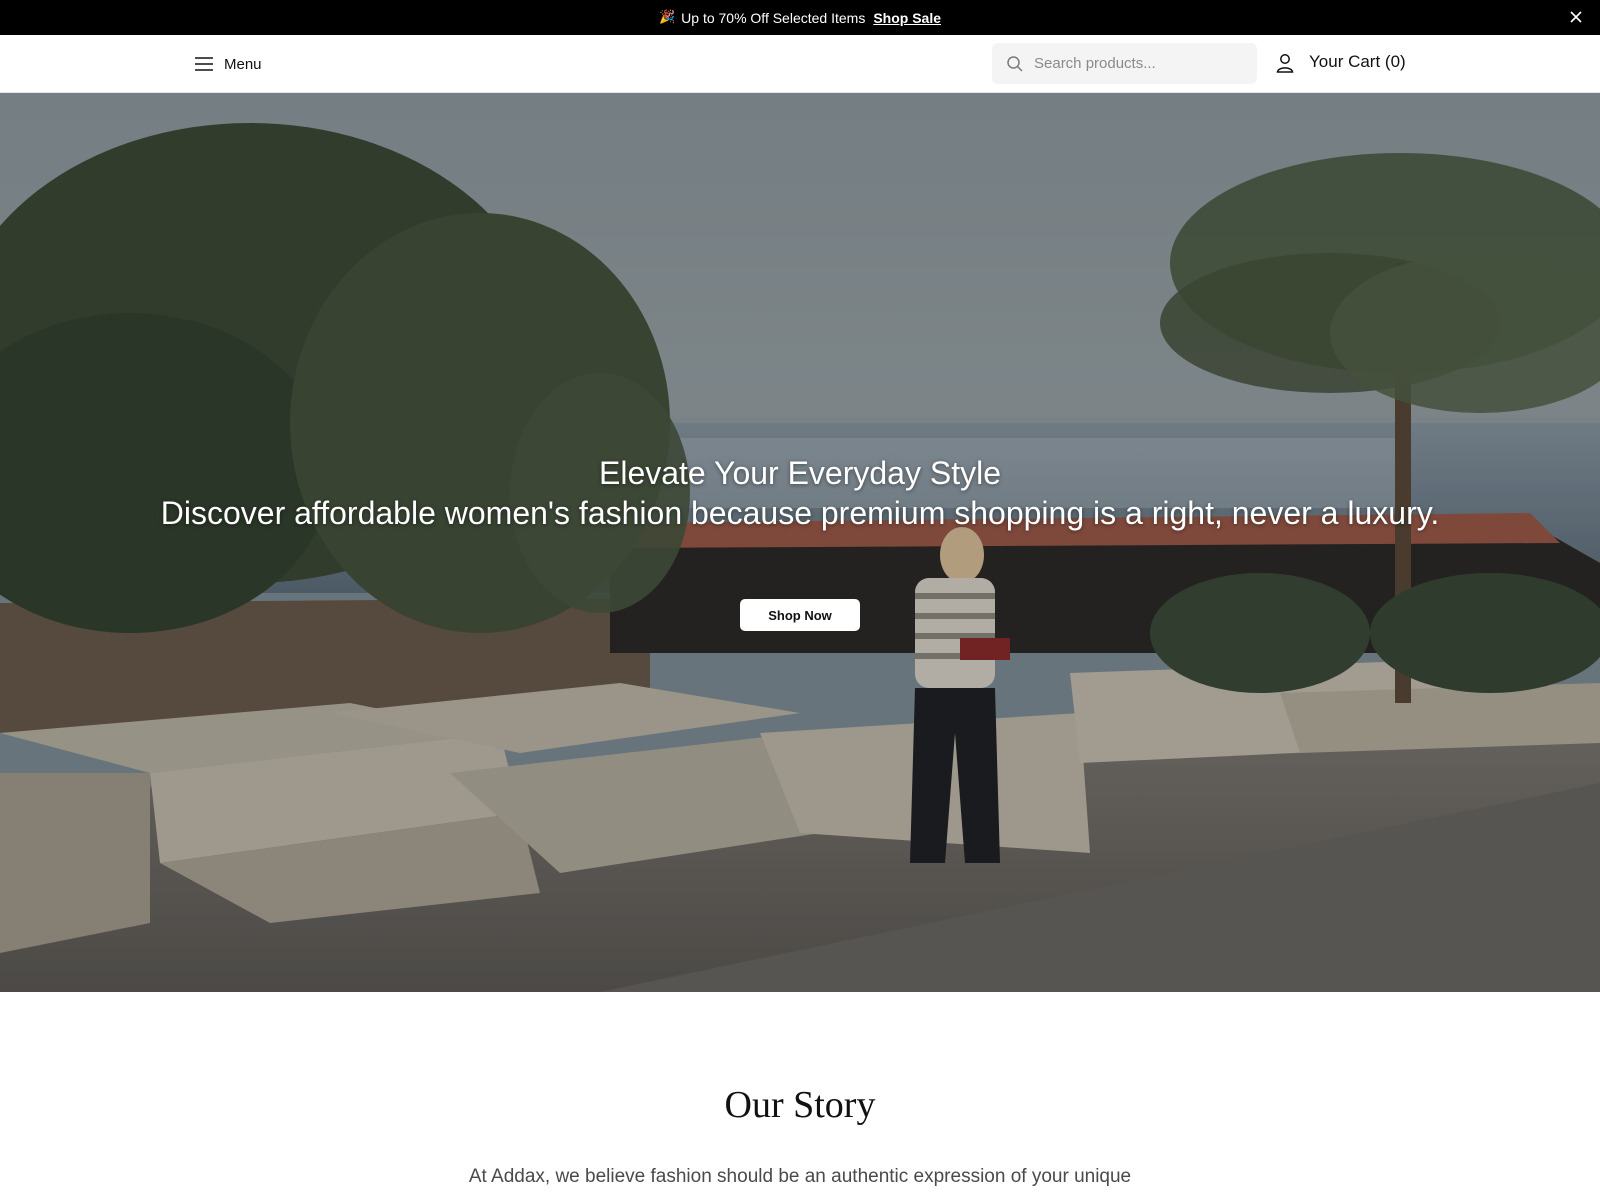 The width and height of the screenshot is (1600, 1200). What do you see at coordinates (800, 615) in the screenshot?
I see `shop-now-button: Shop Now` at bounding box center [800, 615].